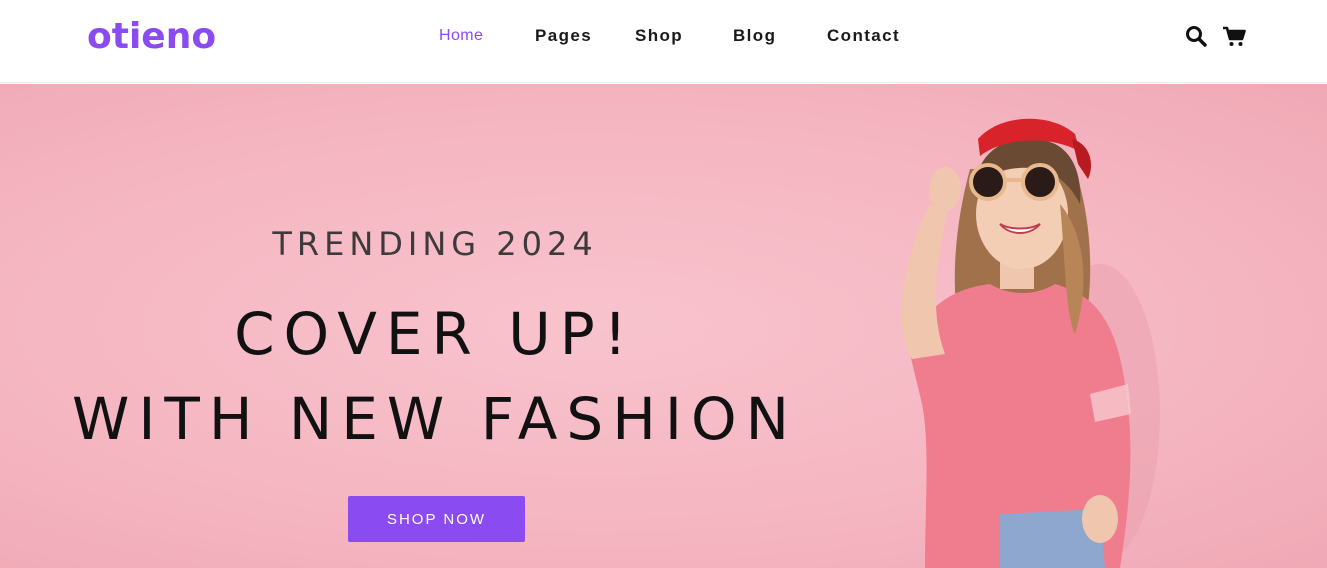 Image resolution: width=1327 pixels, height=568 pixels. Describe the element at coordinates (1234, 36) in the screenshot. I see `cart-icon` at that location.